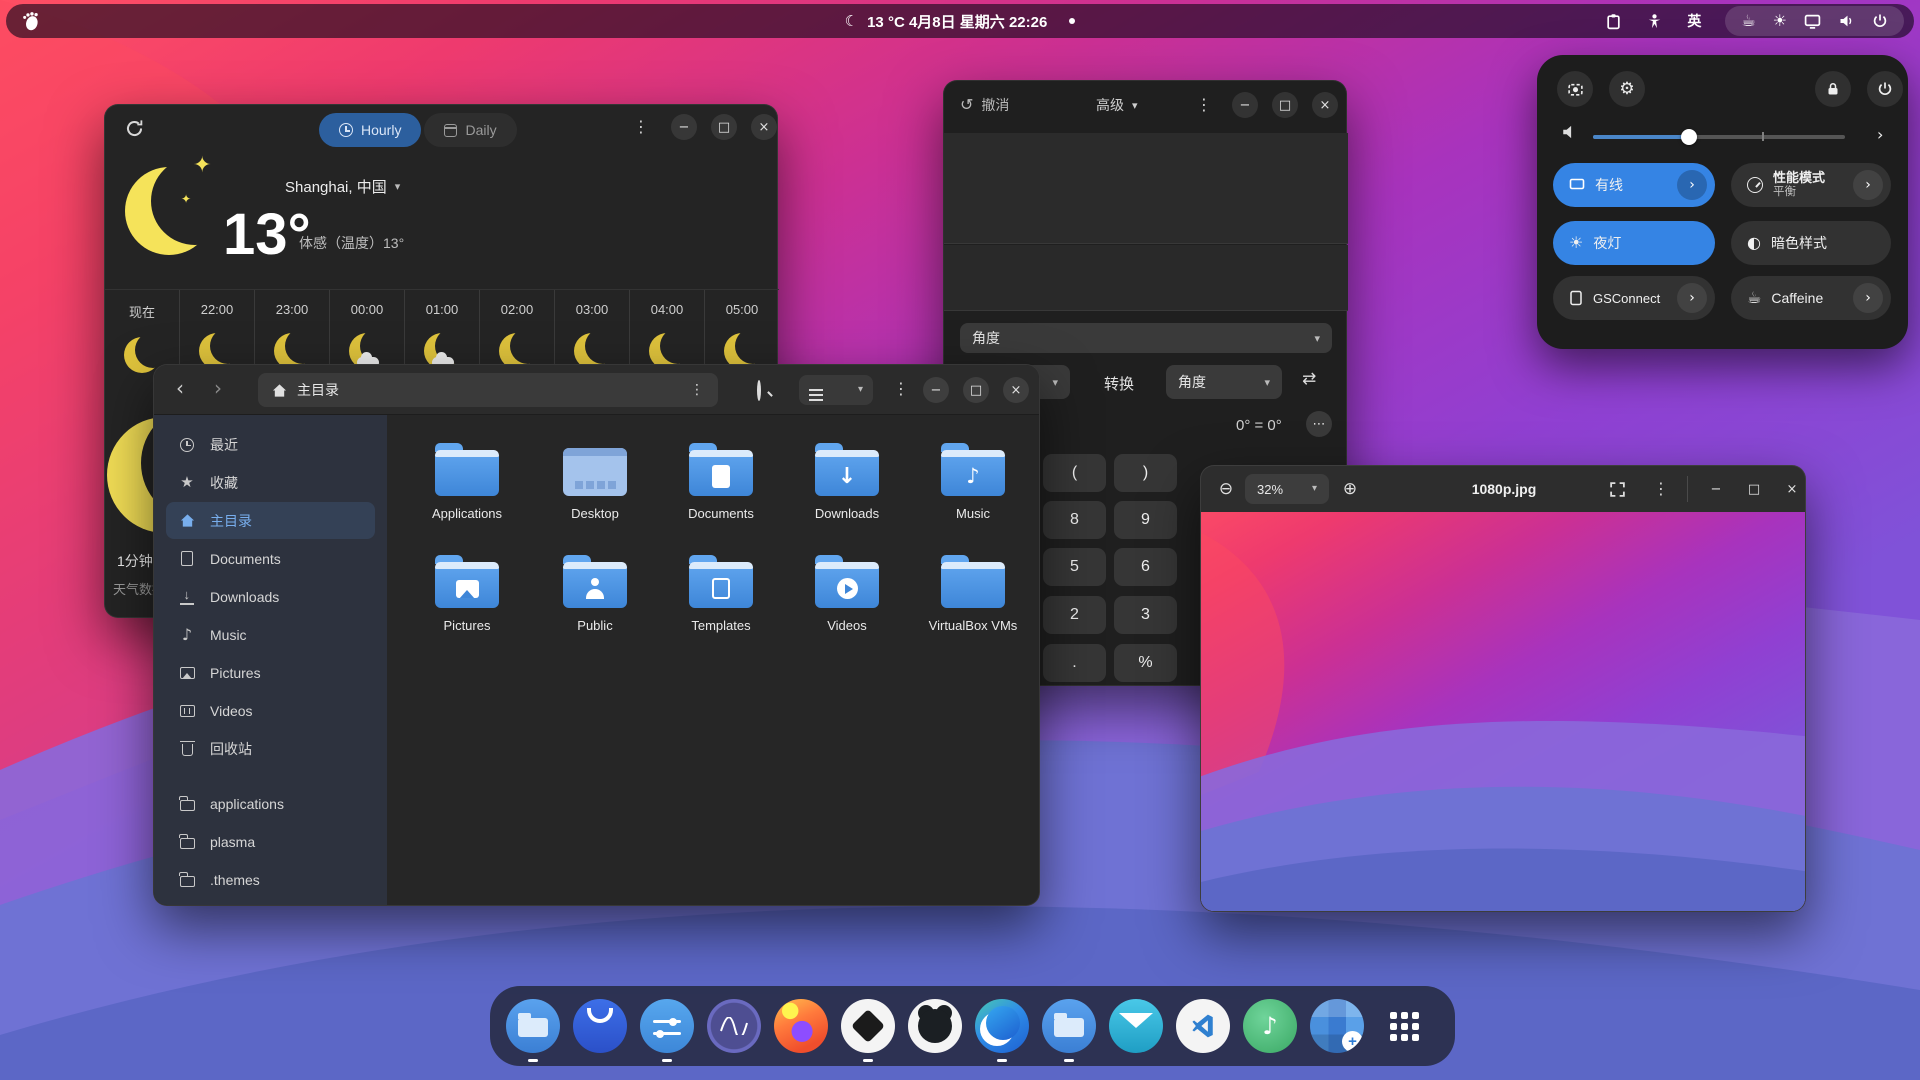  I want to click on dock-item-firefox, so click(801, 1026).